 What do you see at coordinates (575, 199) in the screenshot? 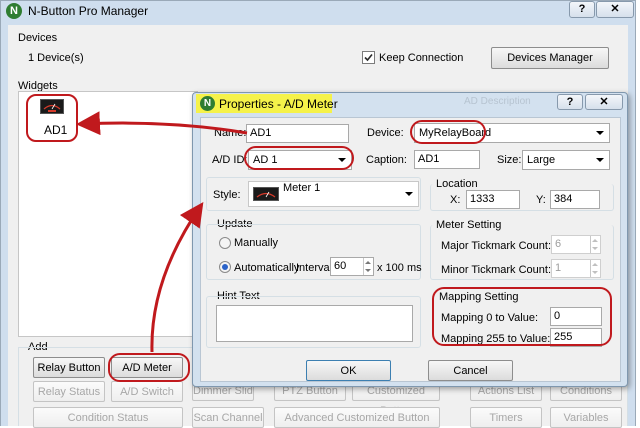
I see `y-input: 384` at bounding box center [575, 199].